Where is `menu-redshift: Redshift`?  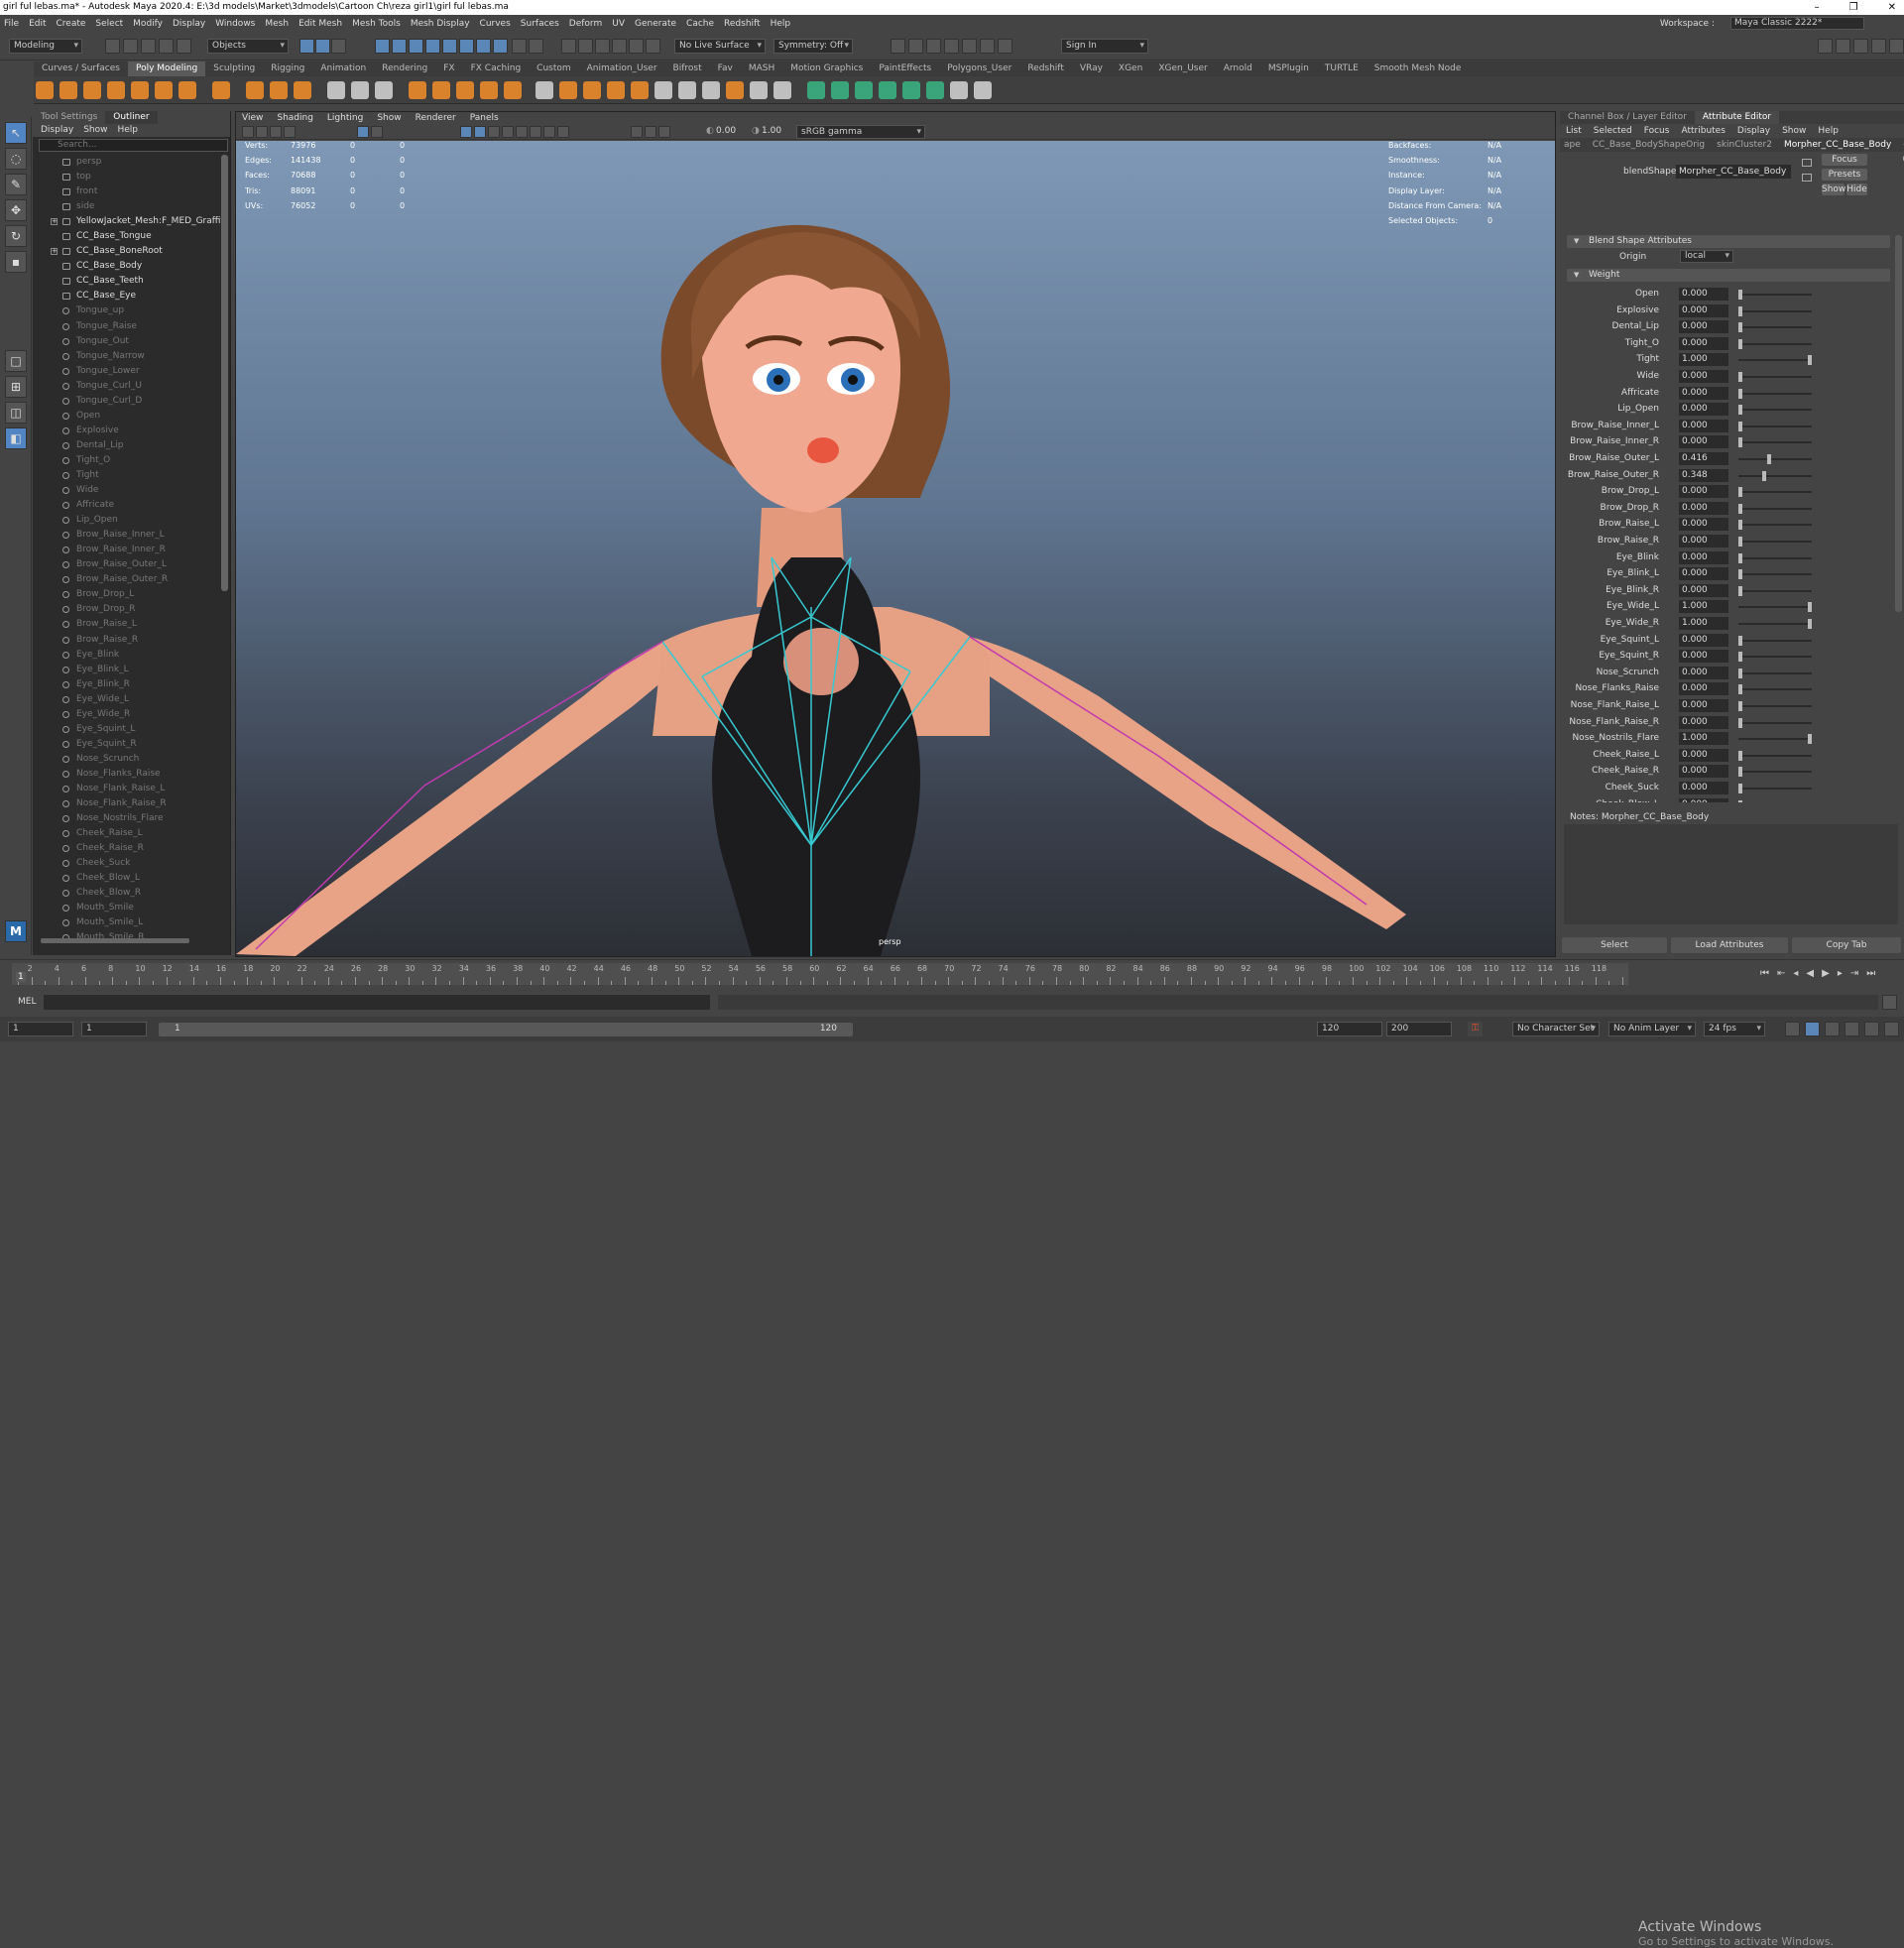 menu-redshift: Redshift is located at coordinates (742, 24).